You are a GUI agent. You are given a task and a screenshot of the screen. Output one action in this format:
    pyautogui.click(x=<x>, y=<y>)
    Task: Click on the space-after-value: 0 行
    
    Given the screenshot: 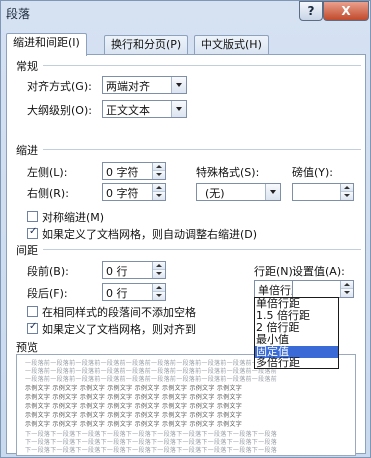 What is the action you would take?
    pyautogui.click(x=117, y=293)
    